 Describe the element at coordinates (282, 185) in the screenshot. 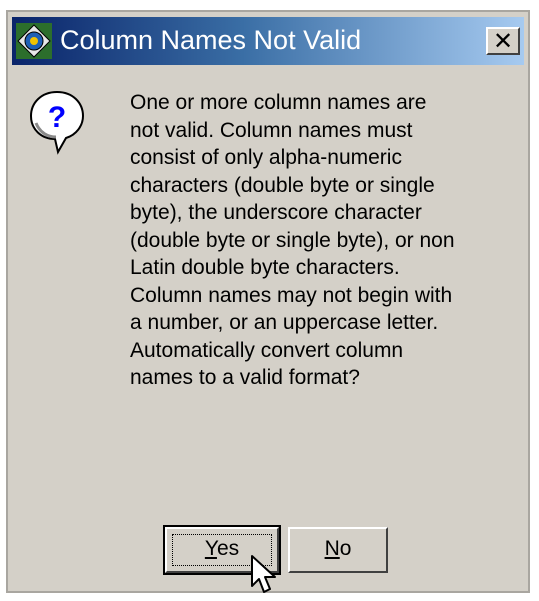

I see `message-line: characters (double byte or single` at that location.